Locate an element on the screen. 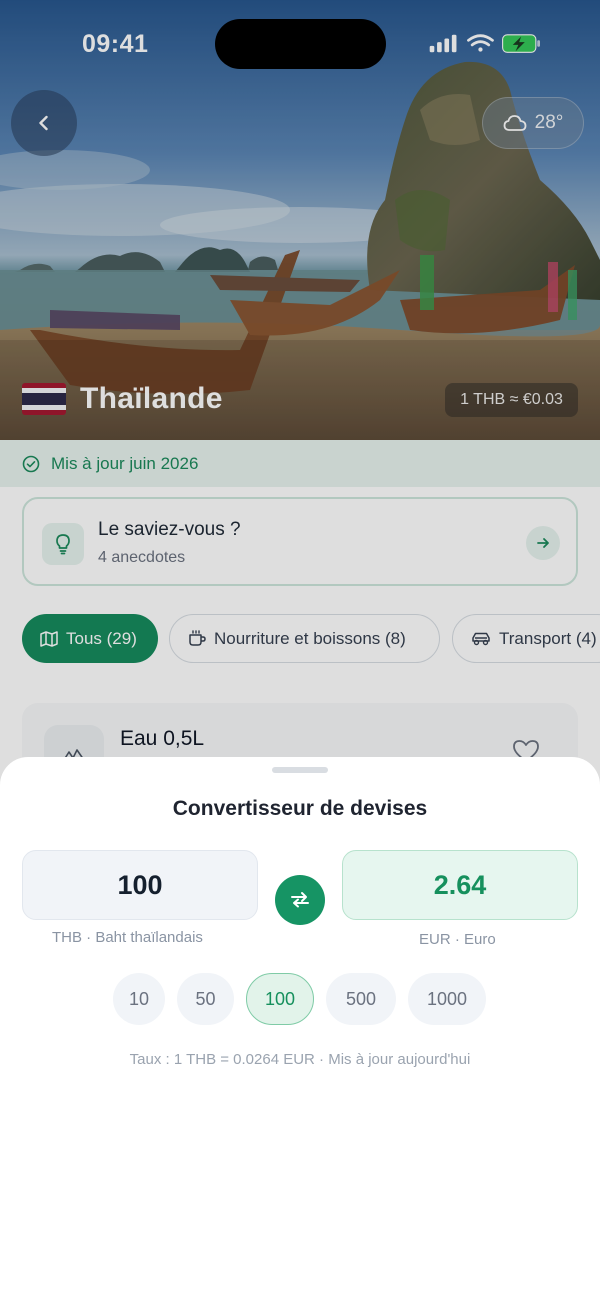  quick-amount-50: 50 is located at coordinates (205, 999).